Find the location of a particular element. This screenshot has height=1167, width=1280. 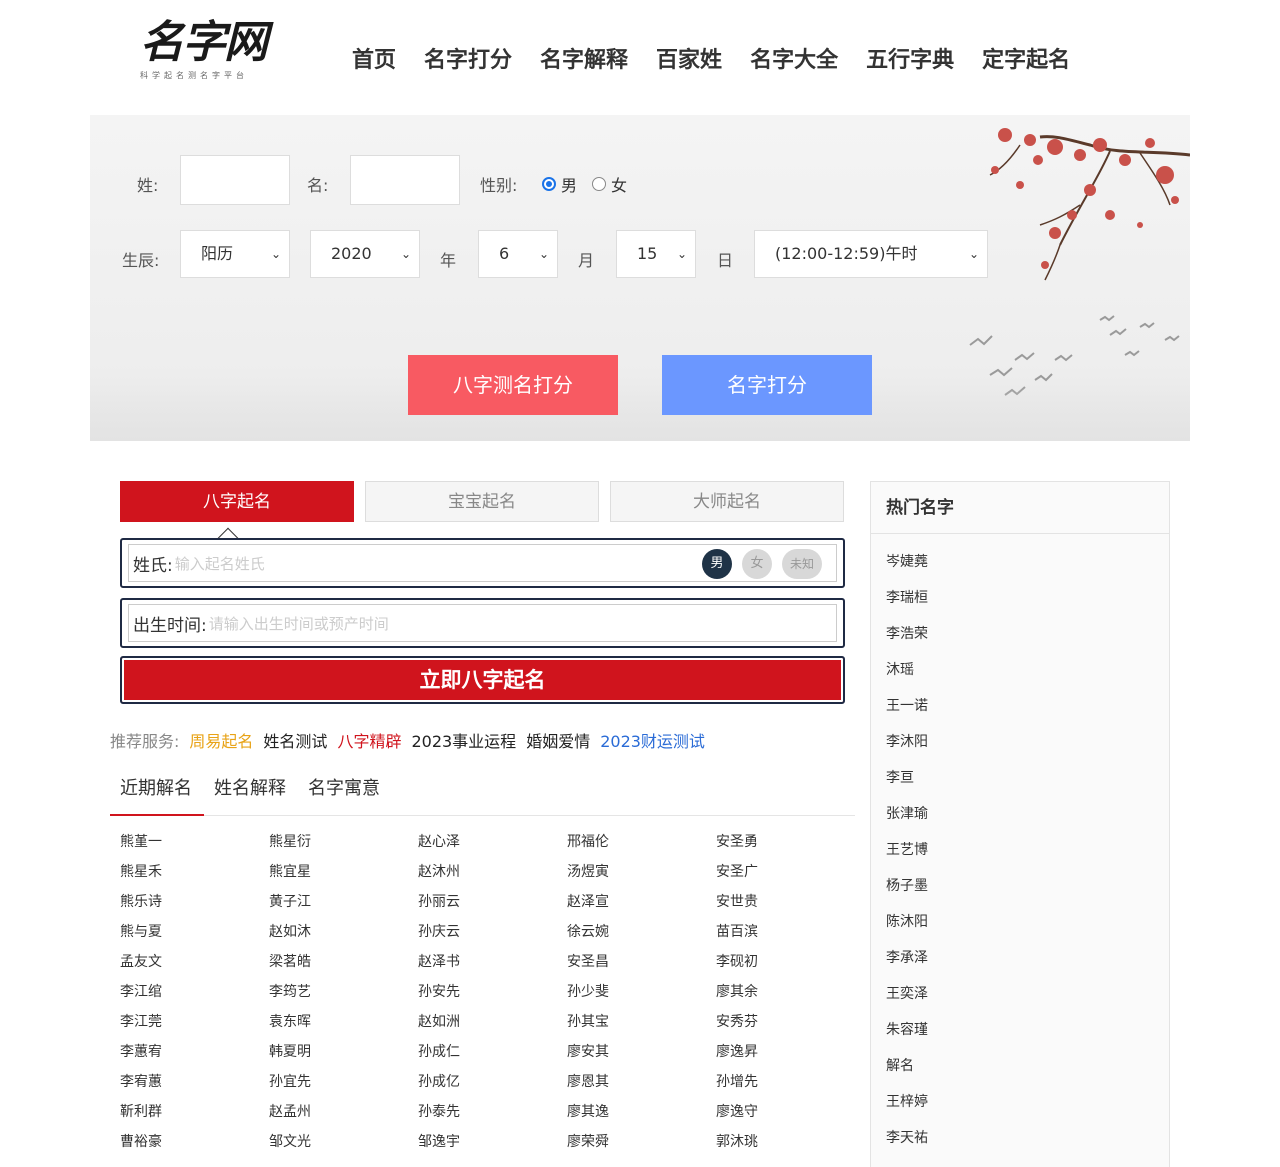

recent-name-link: 赵孟州 is located at coordinates (343, 1117).